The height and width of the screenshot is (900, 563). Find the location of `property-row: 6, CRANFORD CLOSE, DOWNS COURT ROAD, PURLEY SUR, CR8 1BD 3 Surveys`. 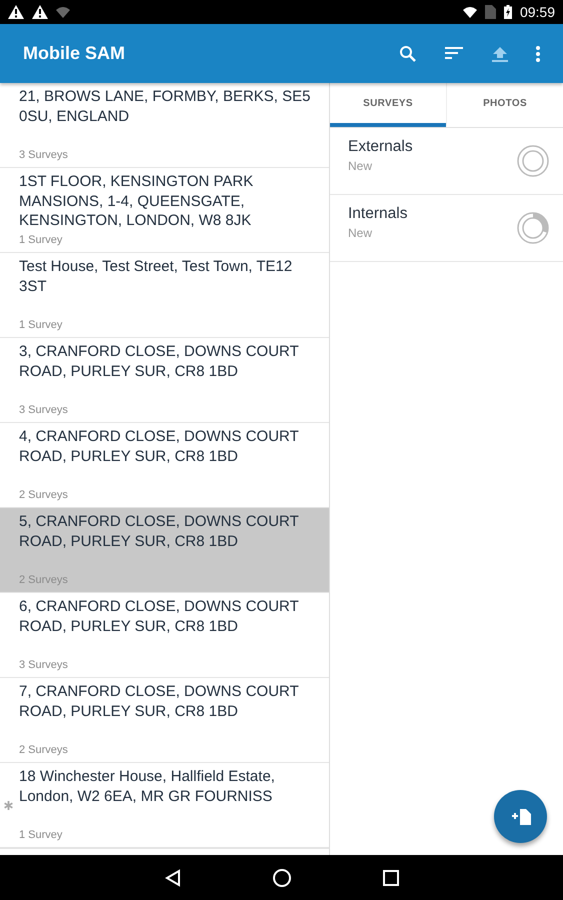

property-row: 6, CRANFORD CLOSE, DOWNS COURT ROAD, PURLEY SUR, CR8 1BD 3 Surveys is located at coordinates (164, 635).